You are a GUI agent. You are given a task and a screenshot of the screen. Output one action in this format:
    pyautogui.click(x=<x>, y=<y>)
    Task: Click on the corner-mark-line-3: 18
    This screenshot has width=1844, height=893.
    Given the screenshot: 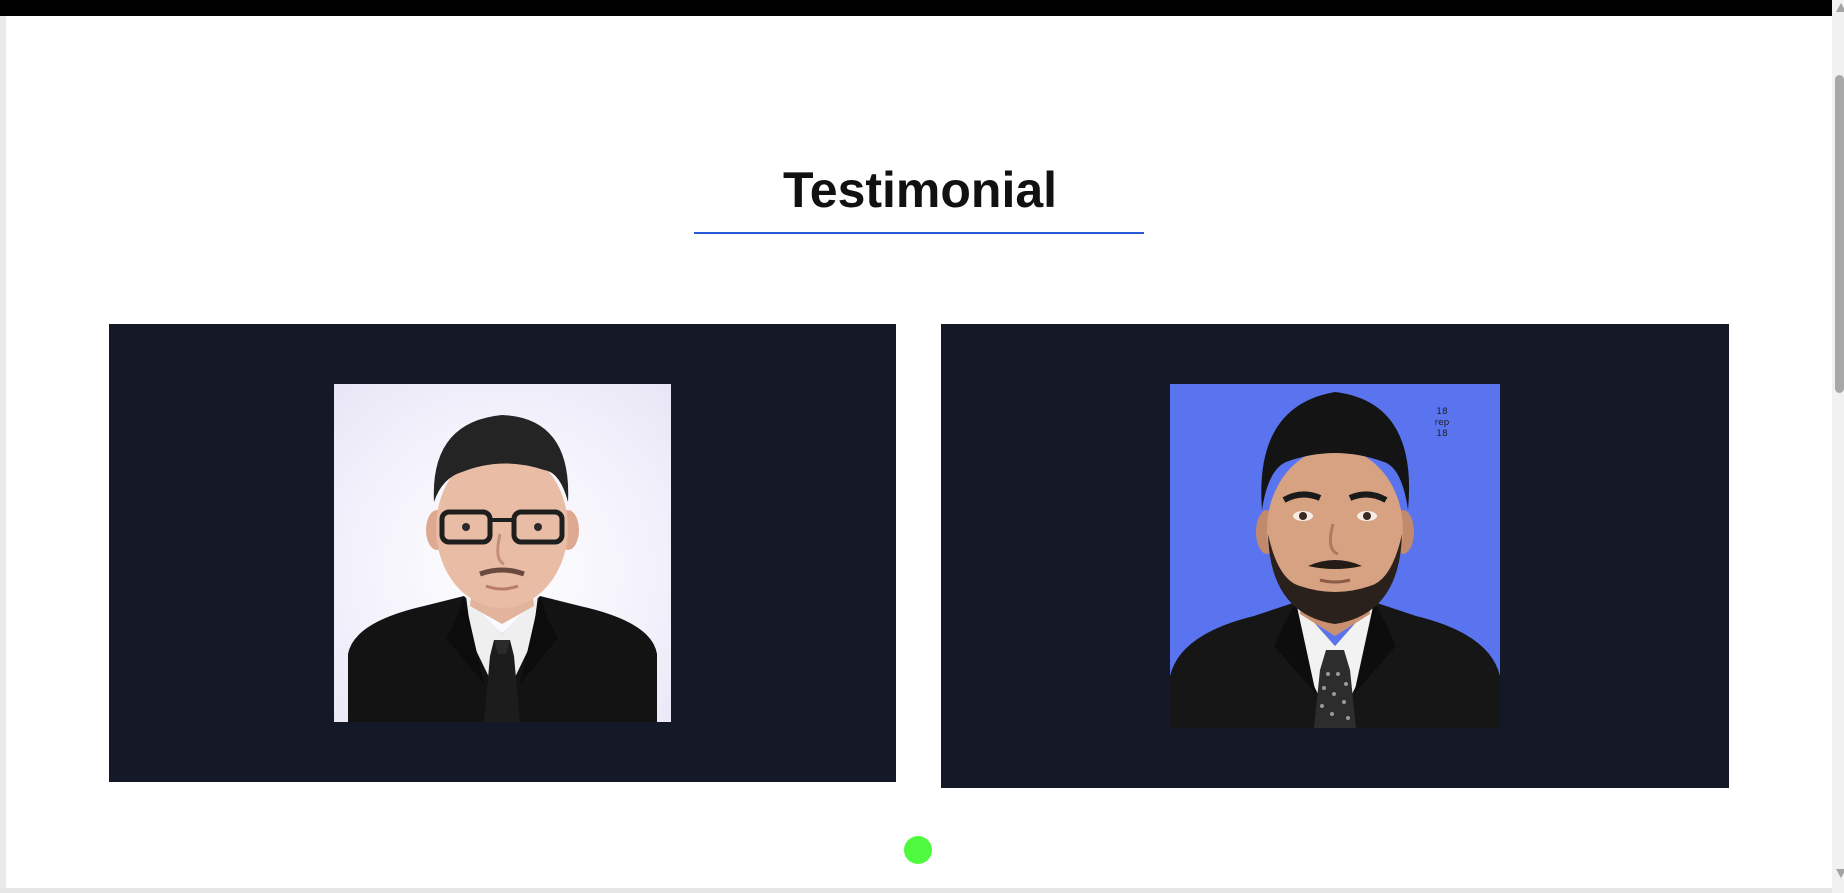 What is the action you would take?
    pyautogui.click(x=1442, y=434)
    